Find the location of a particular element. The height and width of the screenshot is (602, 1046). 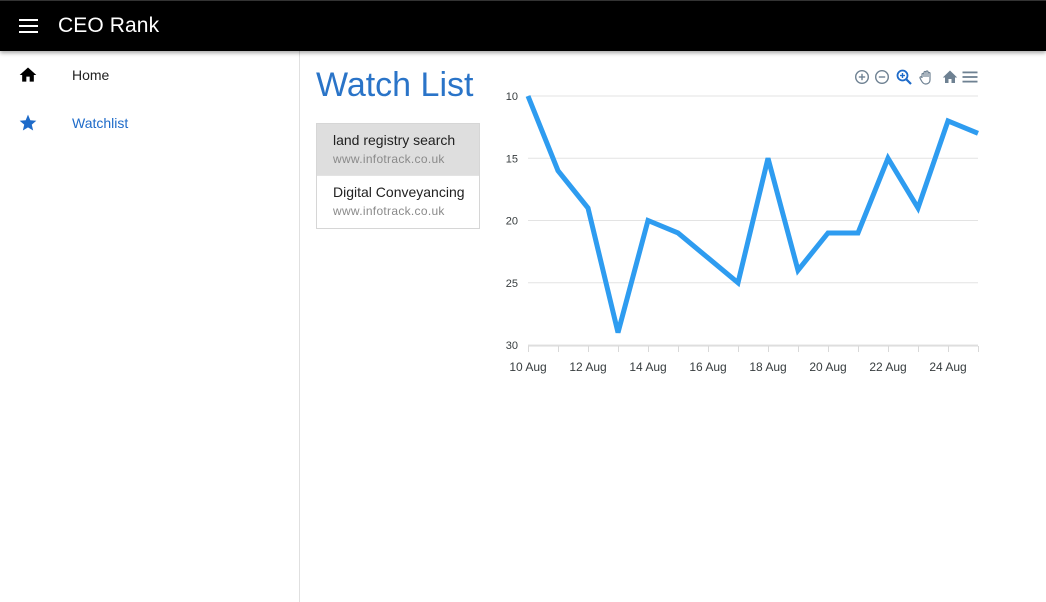

y-tick-label: 30 is located at coordinates (512, 346).